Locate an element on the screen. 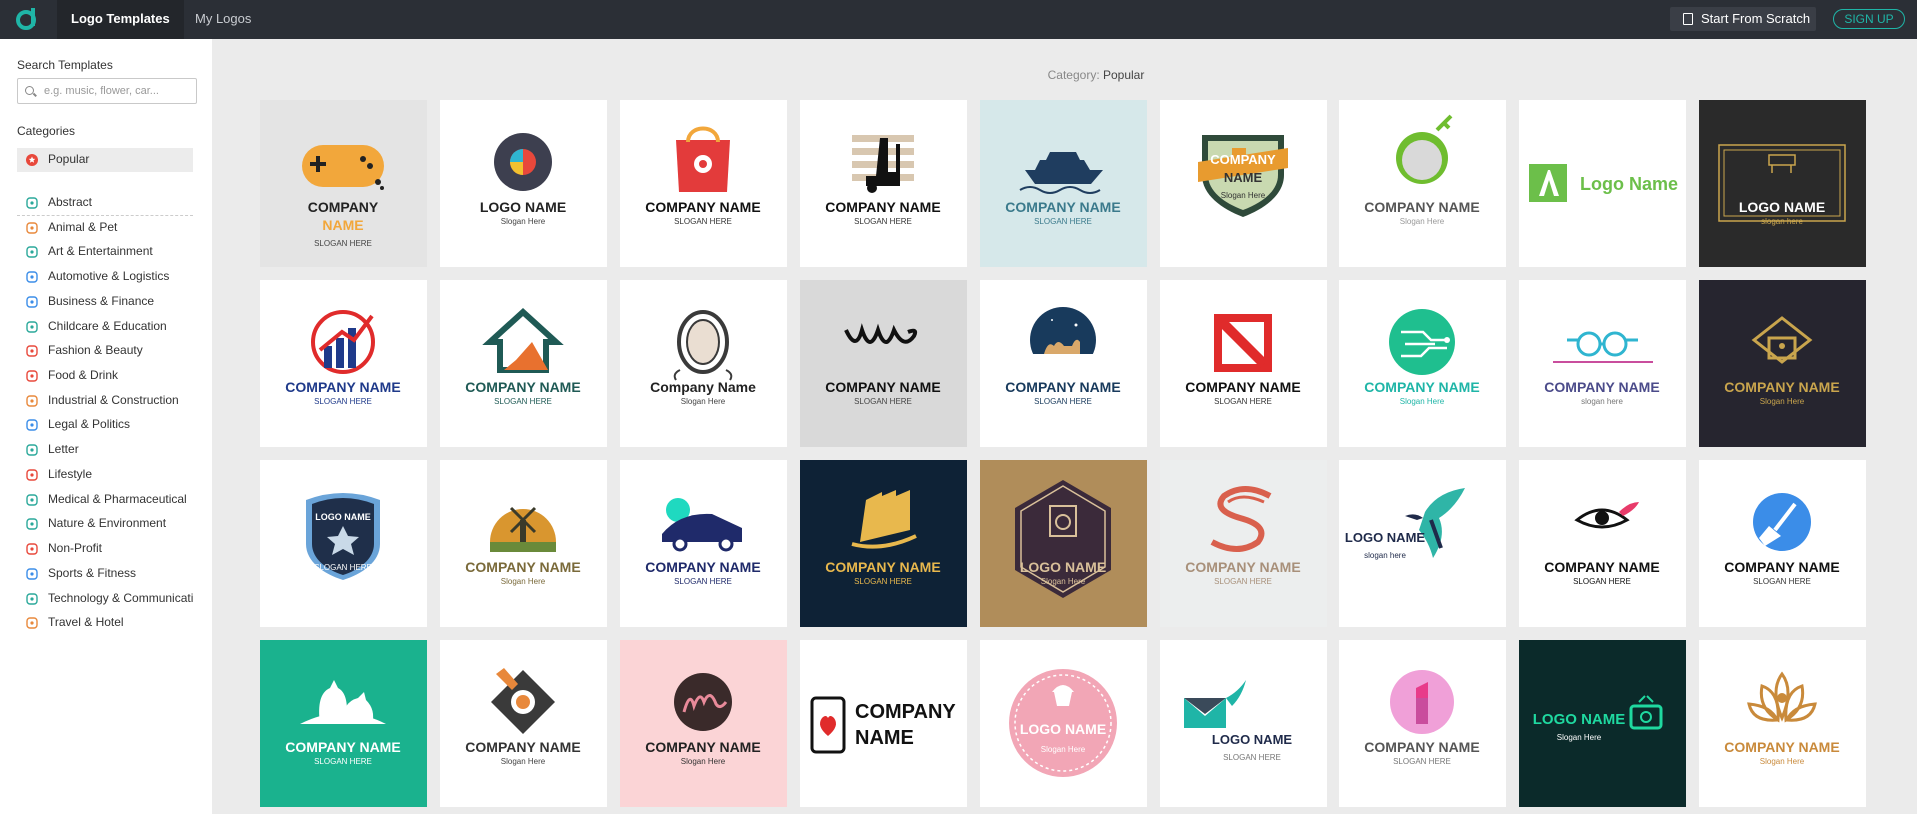 The height and width of the screenshot is (814, 1917). ball-icon is located at coordinates (32, 574).